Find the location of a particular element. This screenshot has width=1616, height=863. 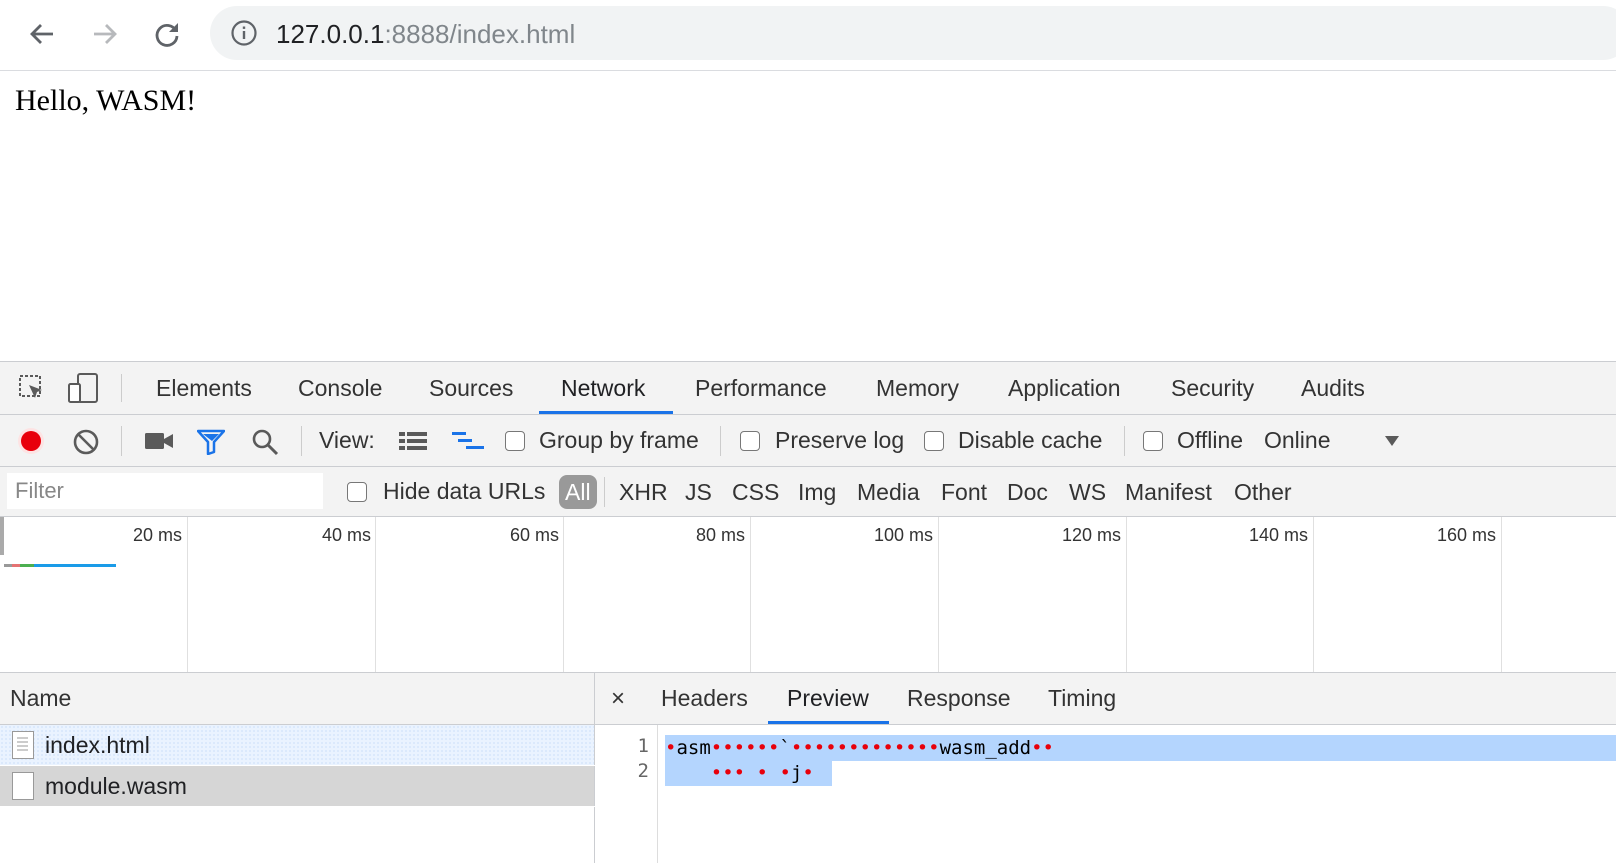

tick-label: 100 ms is located at coordinates (903, 535).